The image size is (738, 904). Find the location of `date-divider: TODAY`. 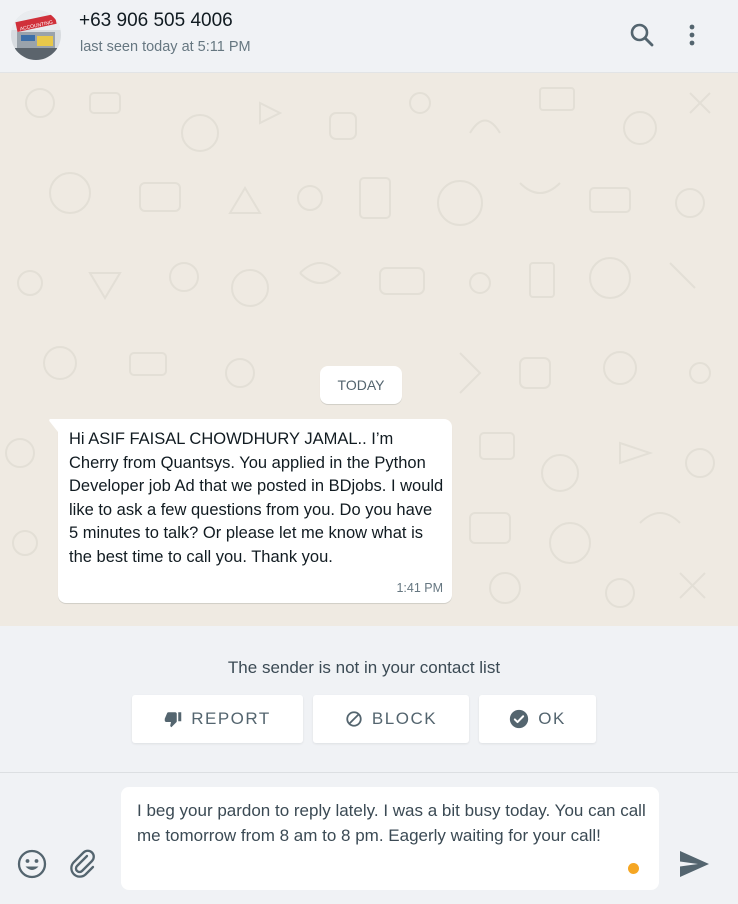

date-divider: TODAY is located at coordinates (361, 385).